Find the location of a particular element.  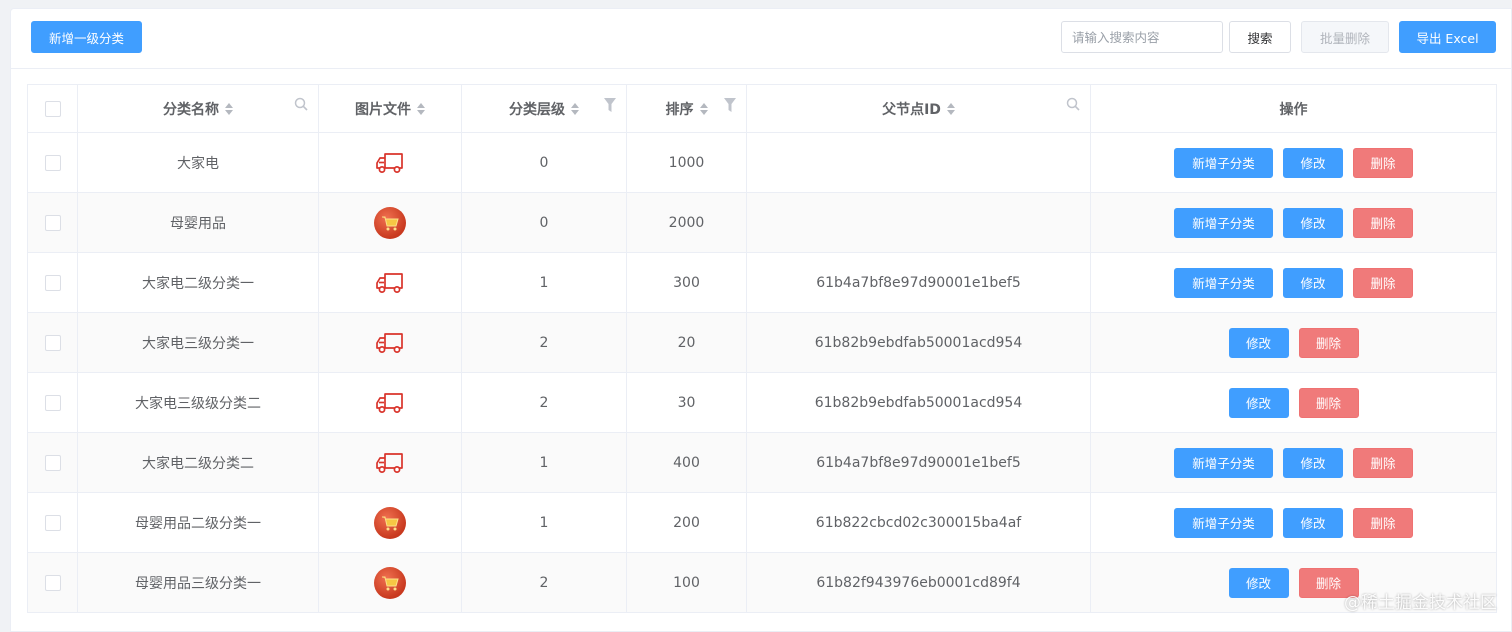

category-name-cell: 大家电 is located at coordinates (198, 162).